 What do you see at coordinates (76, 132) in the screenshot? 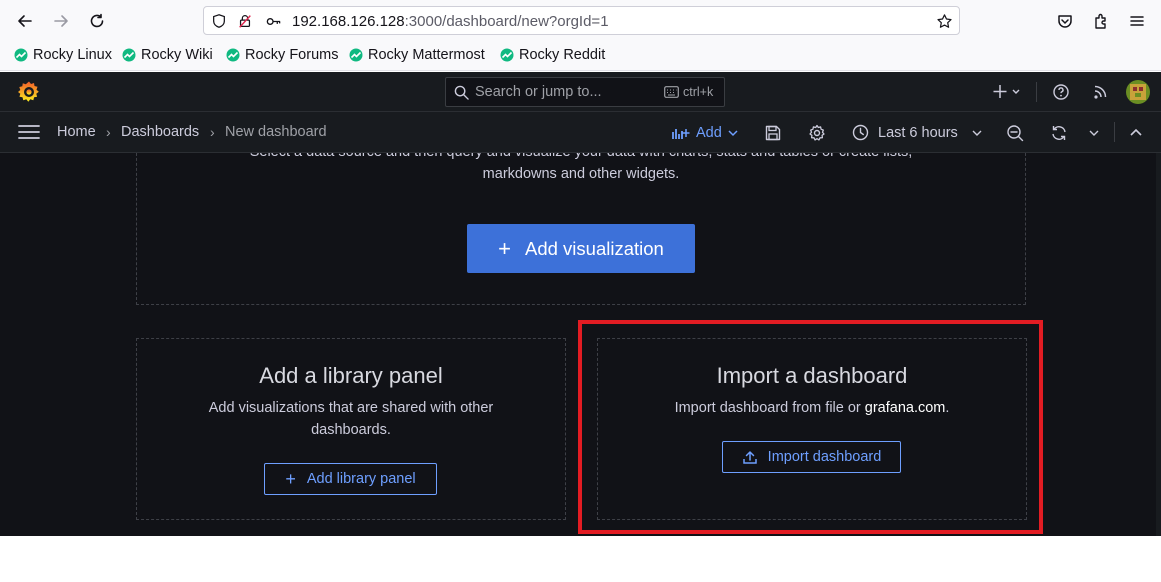
I see `breadcrumb-home: Home` at bounding box center [76, 132].